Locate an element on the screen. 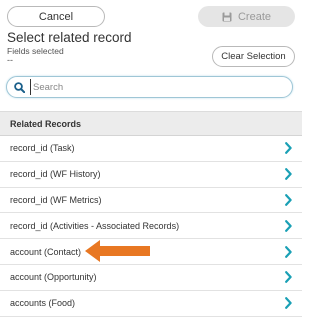  fields-selected-label: Fields selected is located at coordinates (35, 51).